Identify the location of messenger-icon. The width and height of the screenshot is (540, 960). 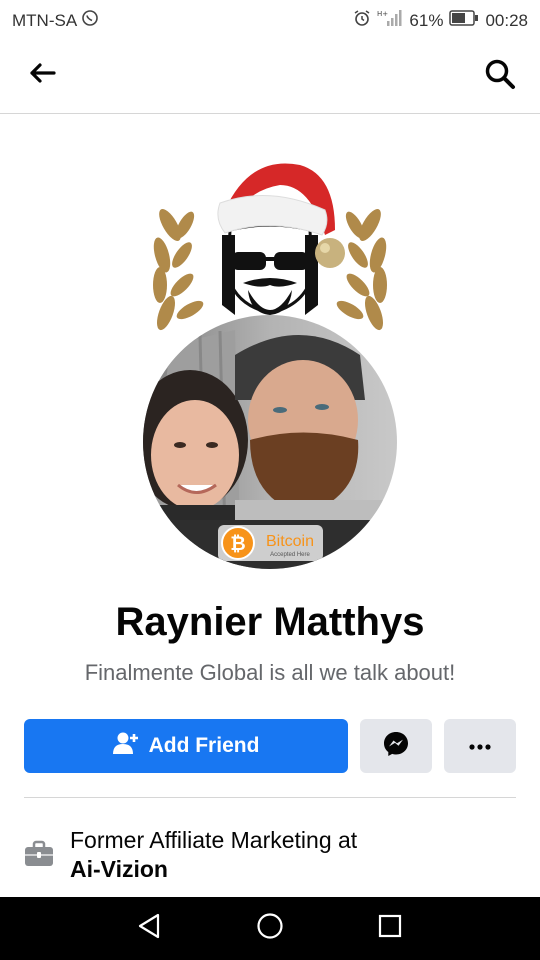
(396, 746).